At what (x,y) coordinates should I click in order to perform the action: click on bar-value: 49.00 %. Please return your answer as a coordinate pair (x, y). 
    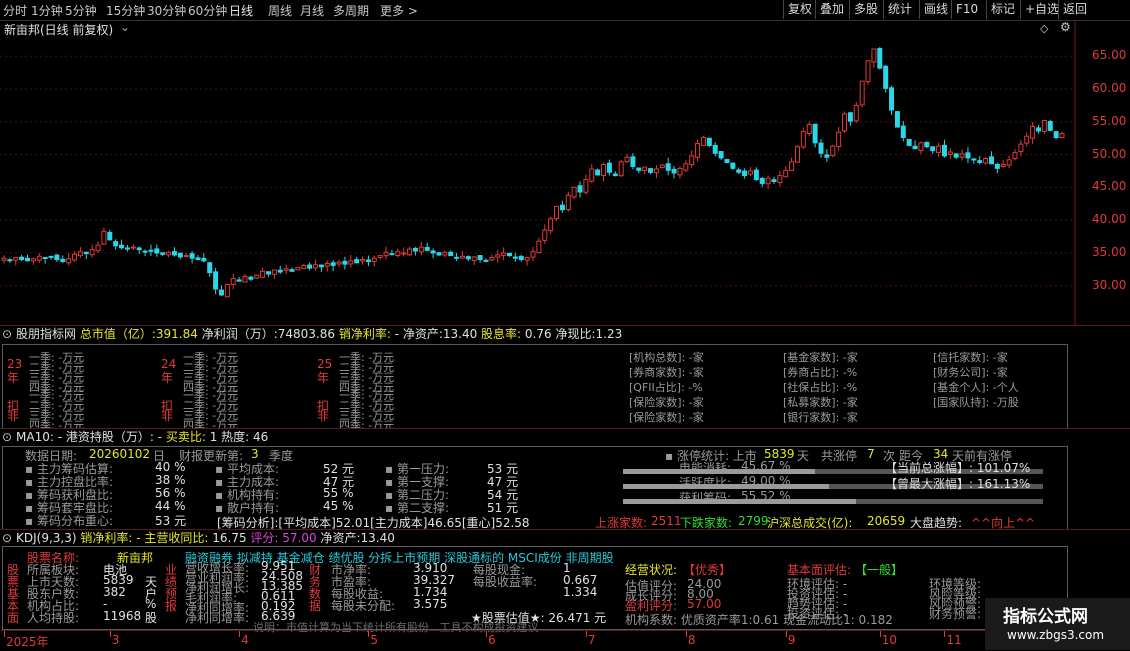
    Looking at the image, I should click on (766, 481).